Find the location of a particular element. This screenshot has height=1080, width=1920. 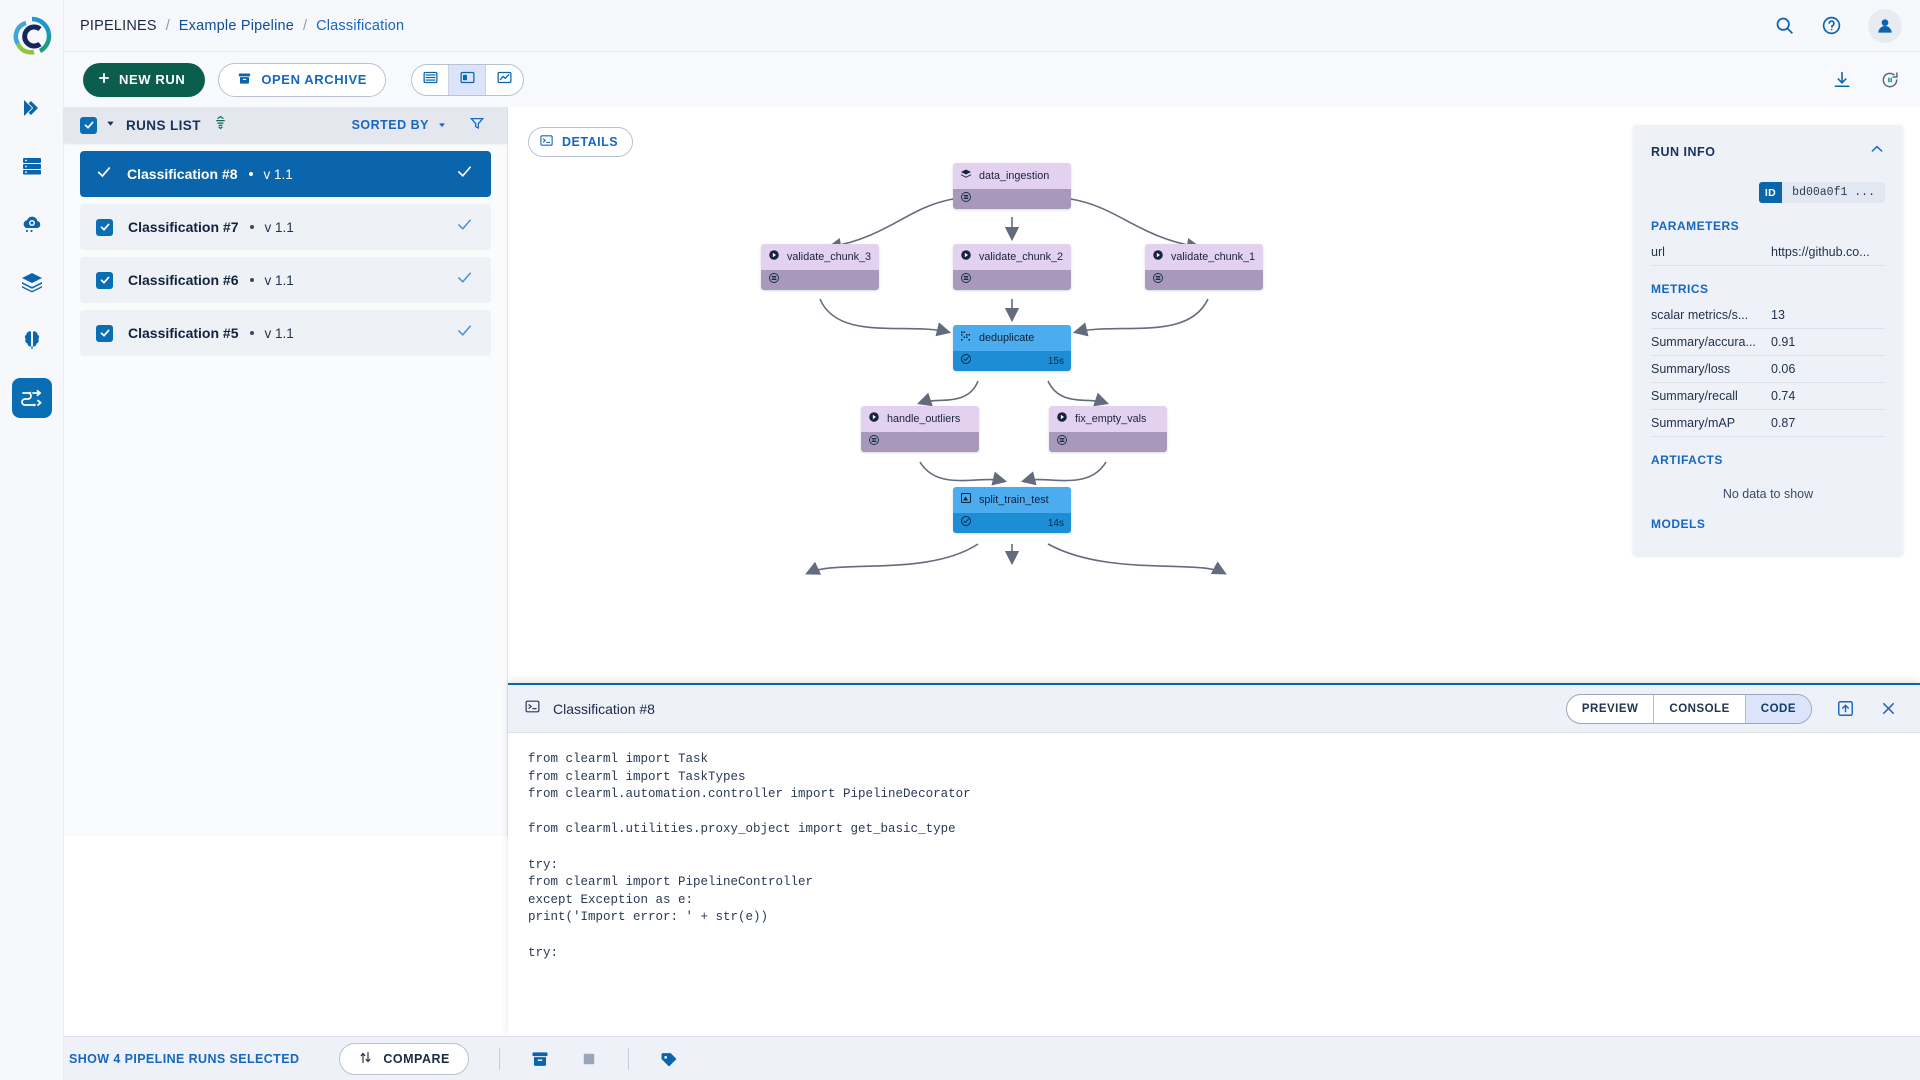

bottom-action-bar: SHOW 4 PIPELINE RUNS SELECTED COMPARE is located at coordinates (992, 1058).